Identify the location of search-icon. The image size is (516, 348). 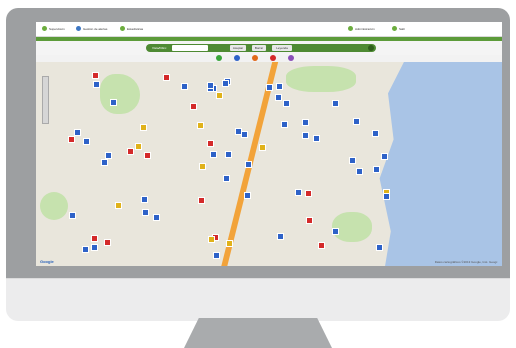
(371, 48).